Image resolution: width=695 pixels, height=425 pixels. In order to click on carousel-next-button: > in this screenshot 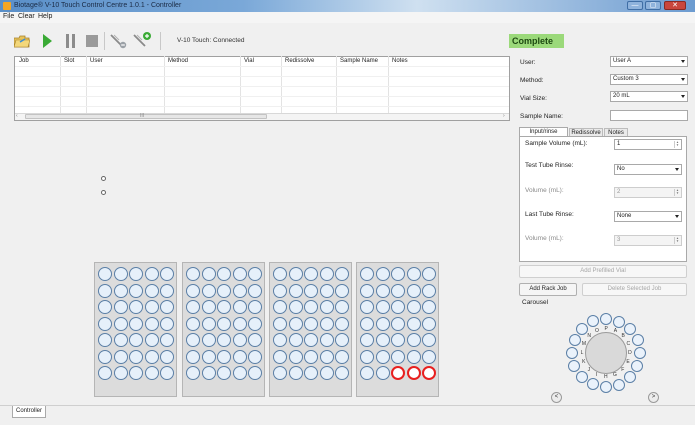, I will do `click(653, 397)`.